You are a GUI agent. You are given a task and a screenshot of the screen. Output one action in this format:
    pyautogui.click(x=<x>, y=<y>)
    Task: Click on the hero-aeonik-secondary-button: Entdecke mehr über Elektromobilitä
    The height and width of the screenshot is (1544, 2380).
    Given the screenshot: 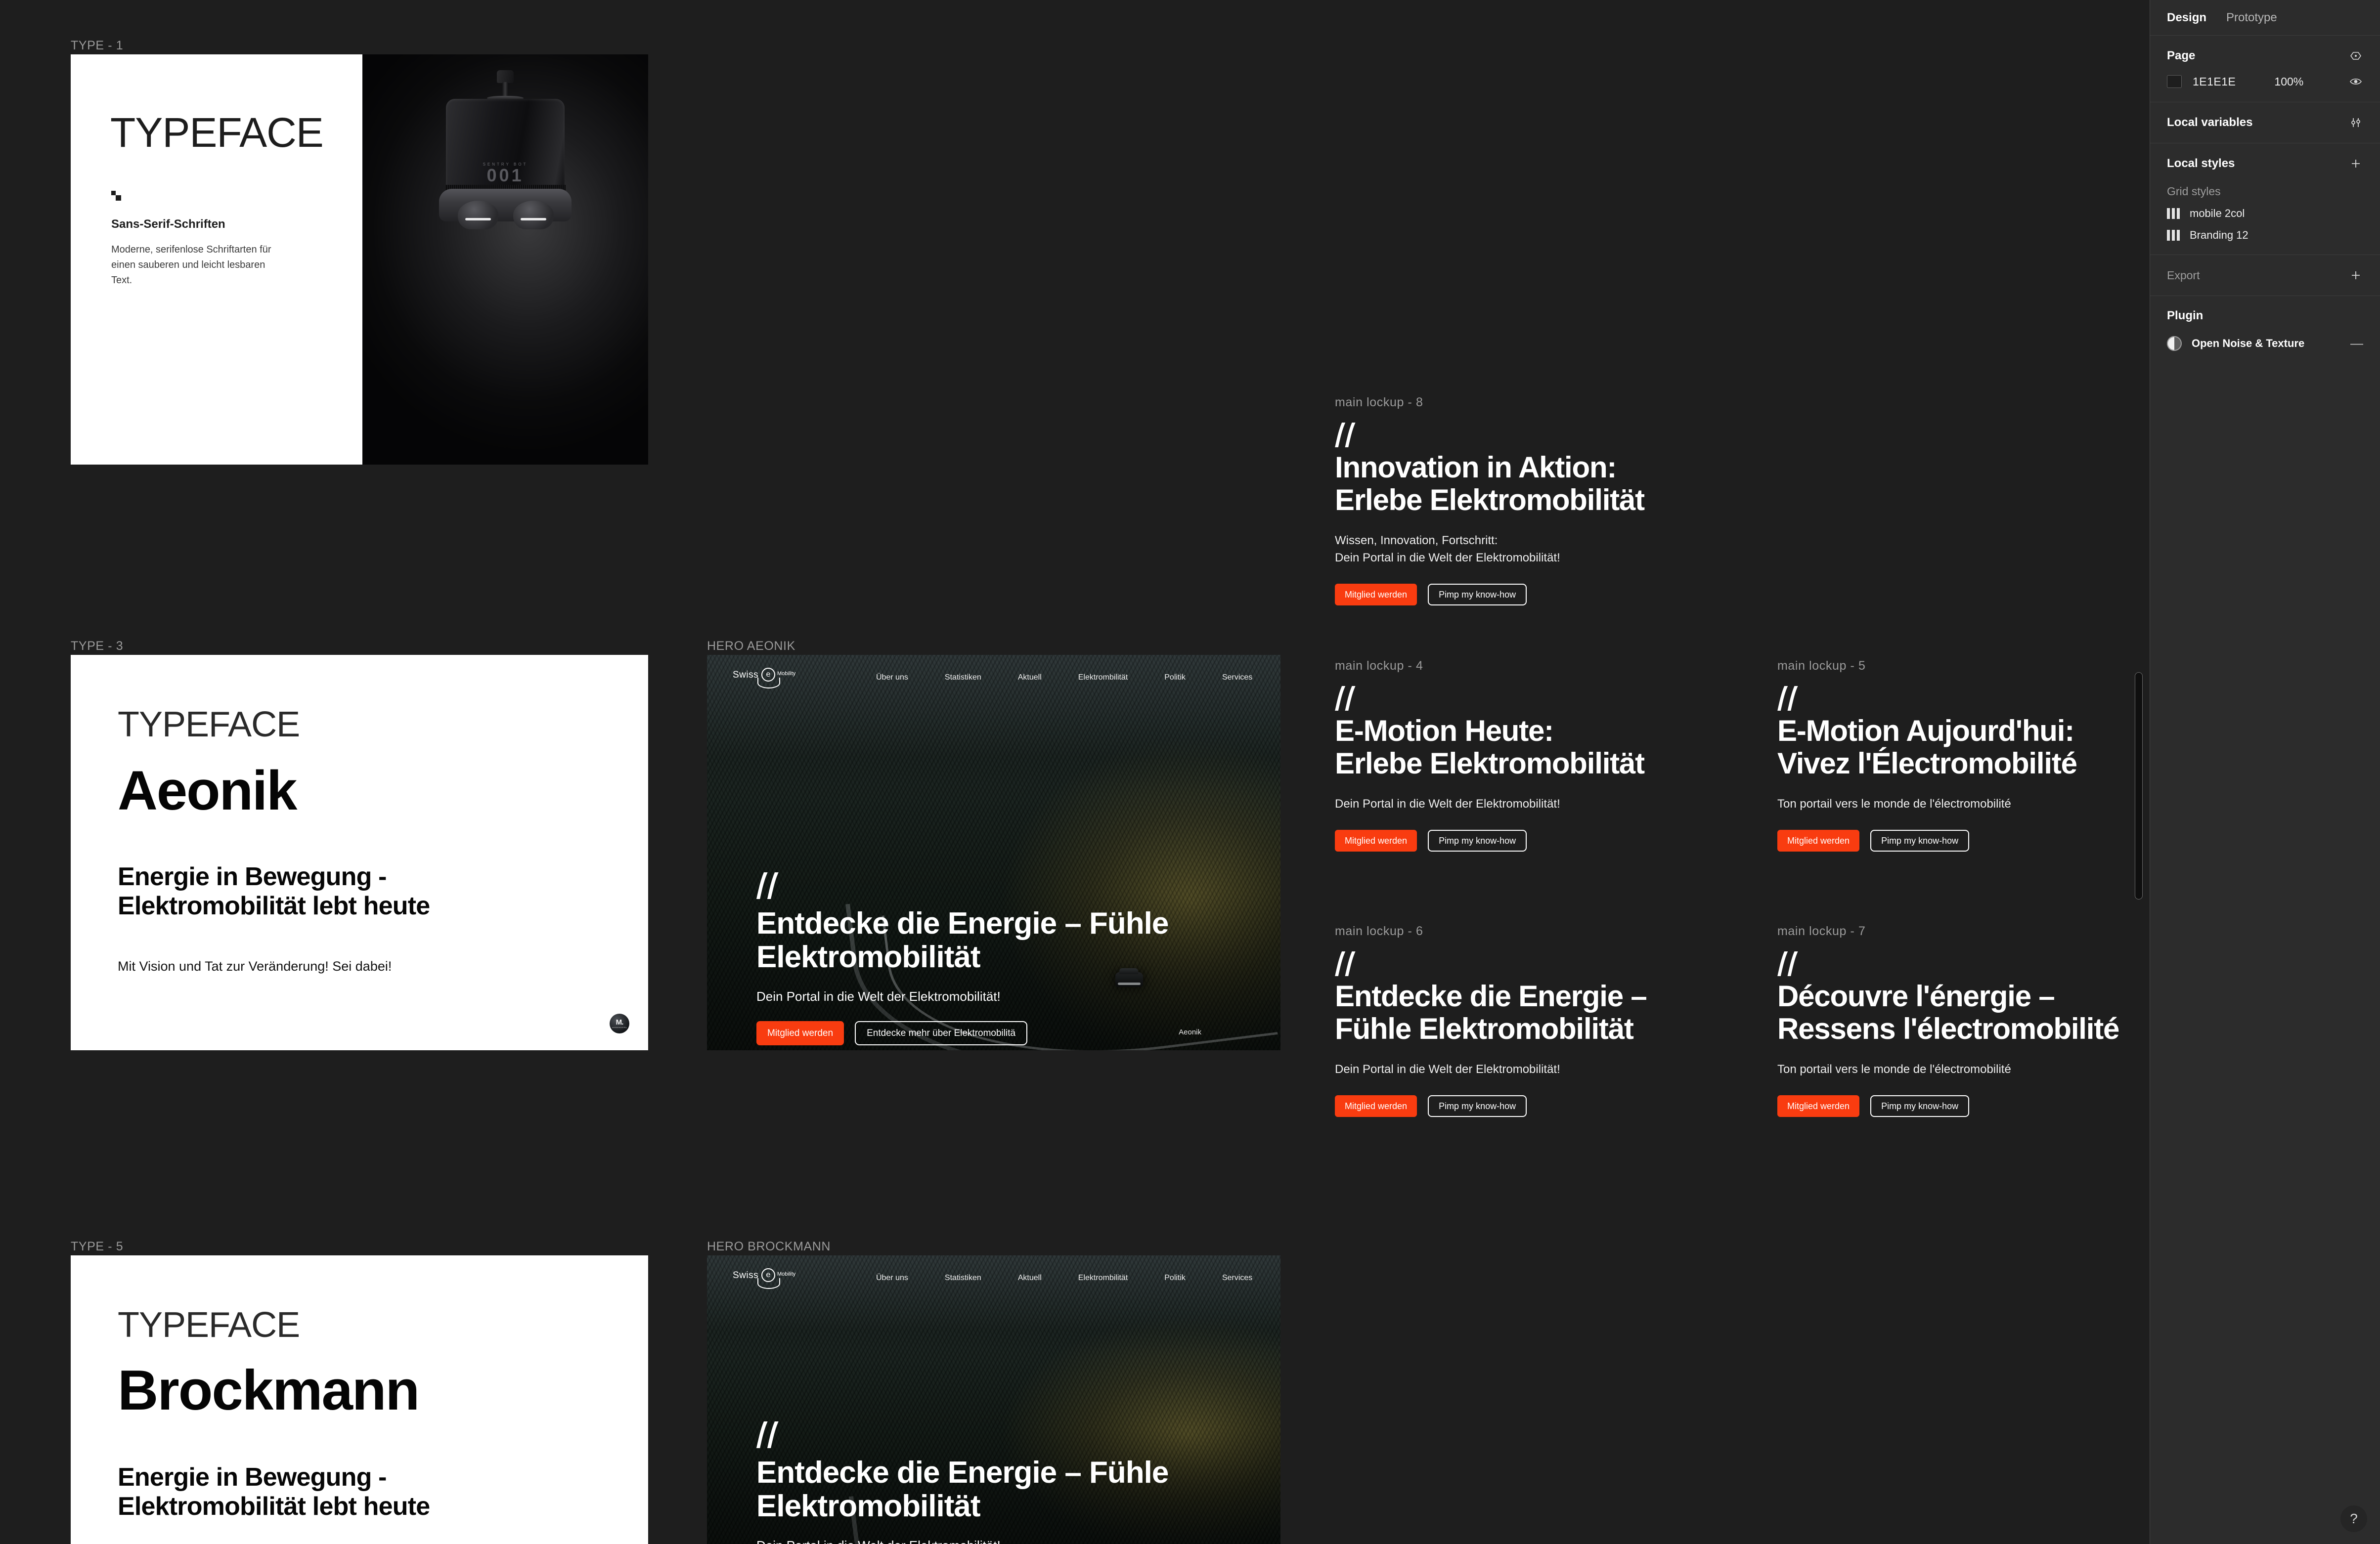 What is the action you would take?
    pyautogui.click(x=941, y=1033)
    